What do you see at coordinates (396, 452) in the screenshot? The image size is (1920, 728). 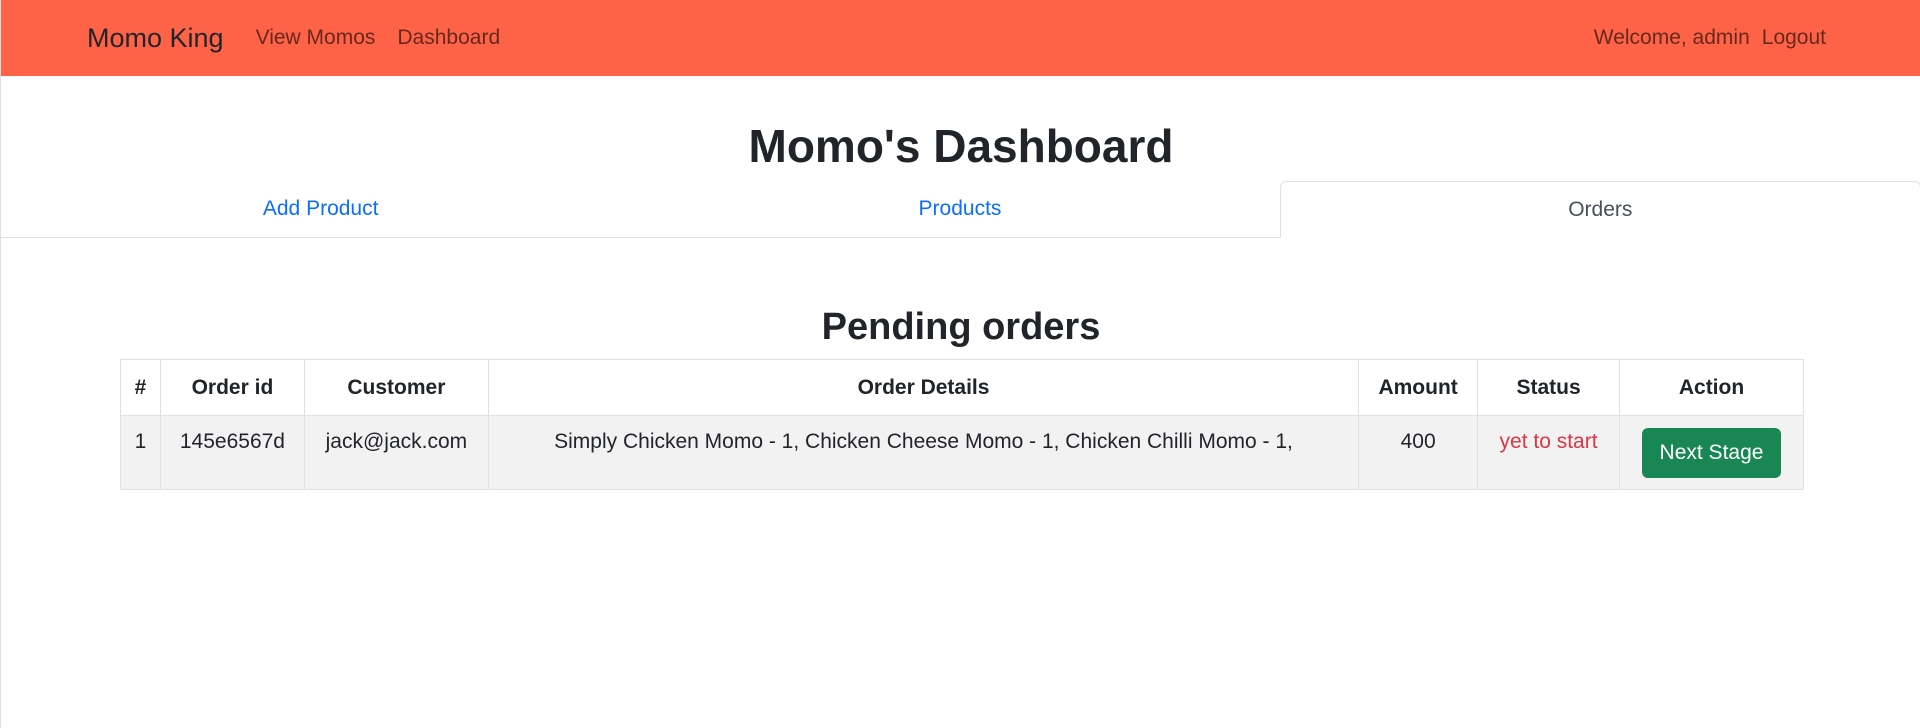 I see `order-customer: jack@jack.com` at bounding box center [396, 452].